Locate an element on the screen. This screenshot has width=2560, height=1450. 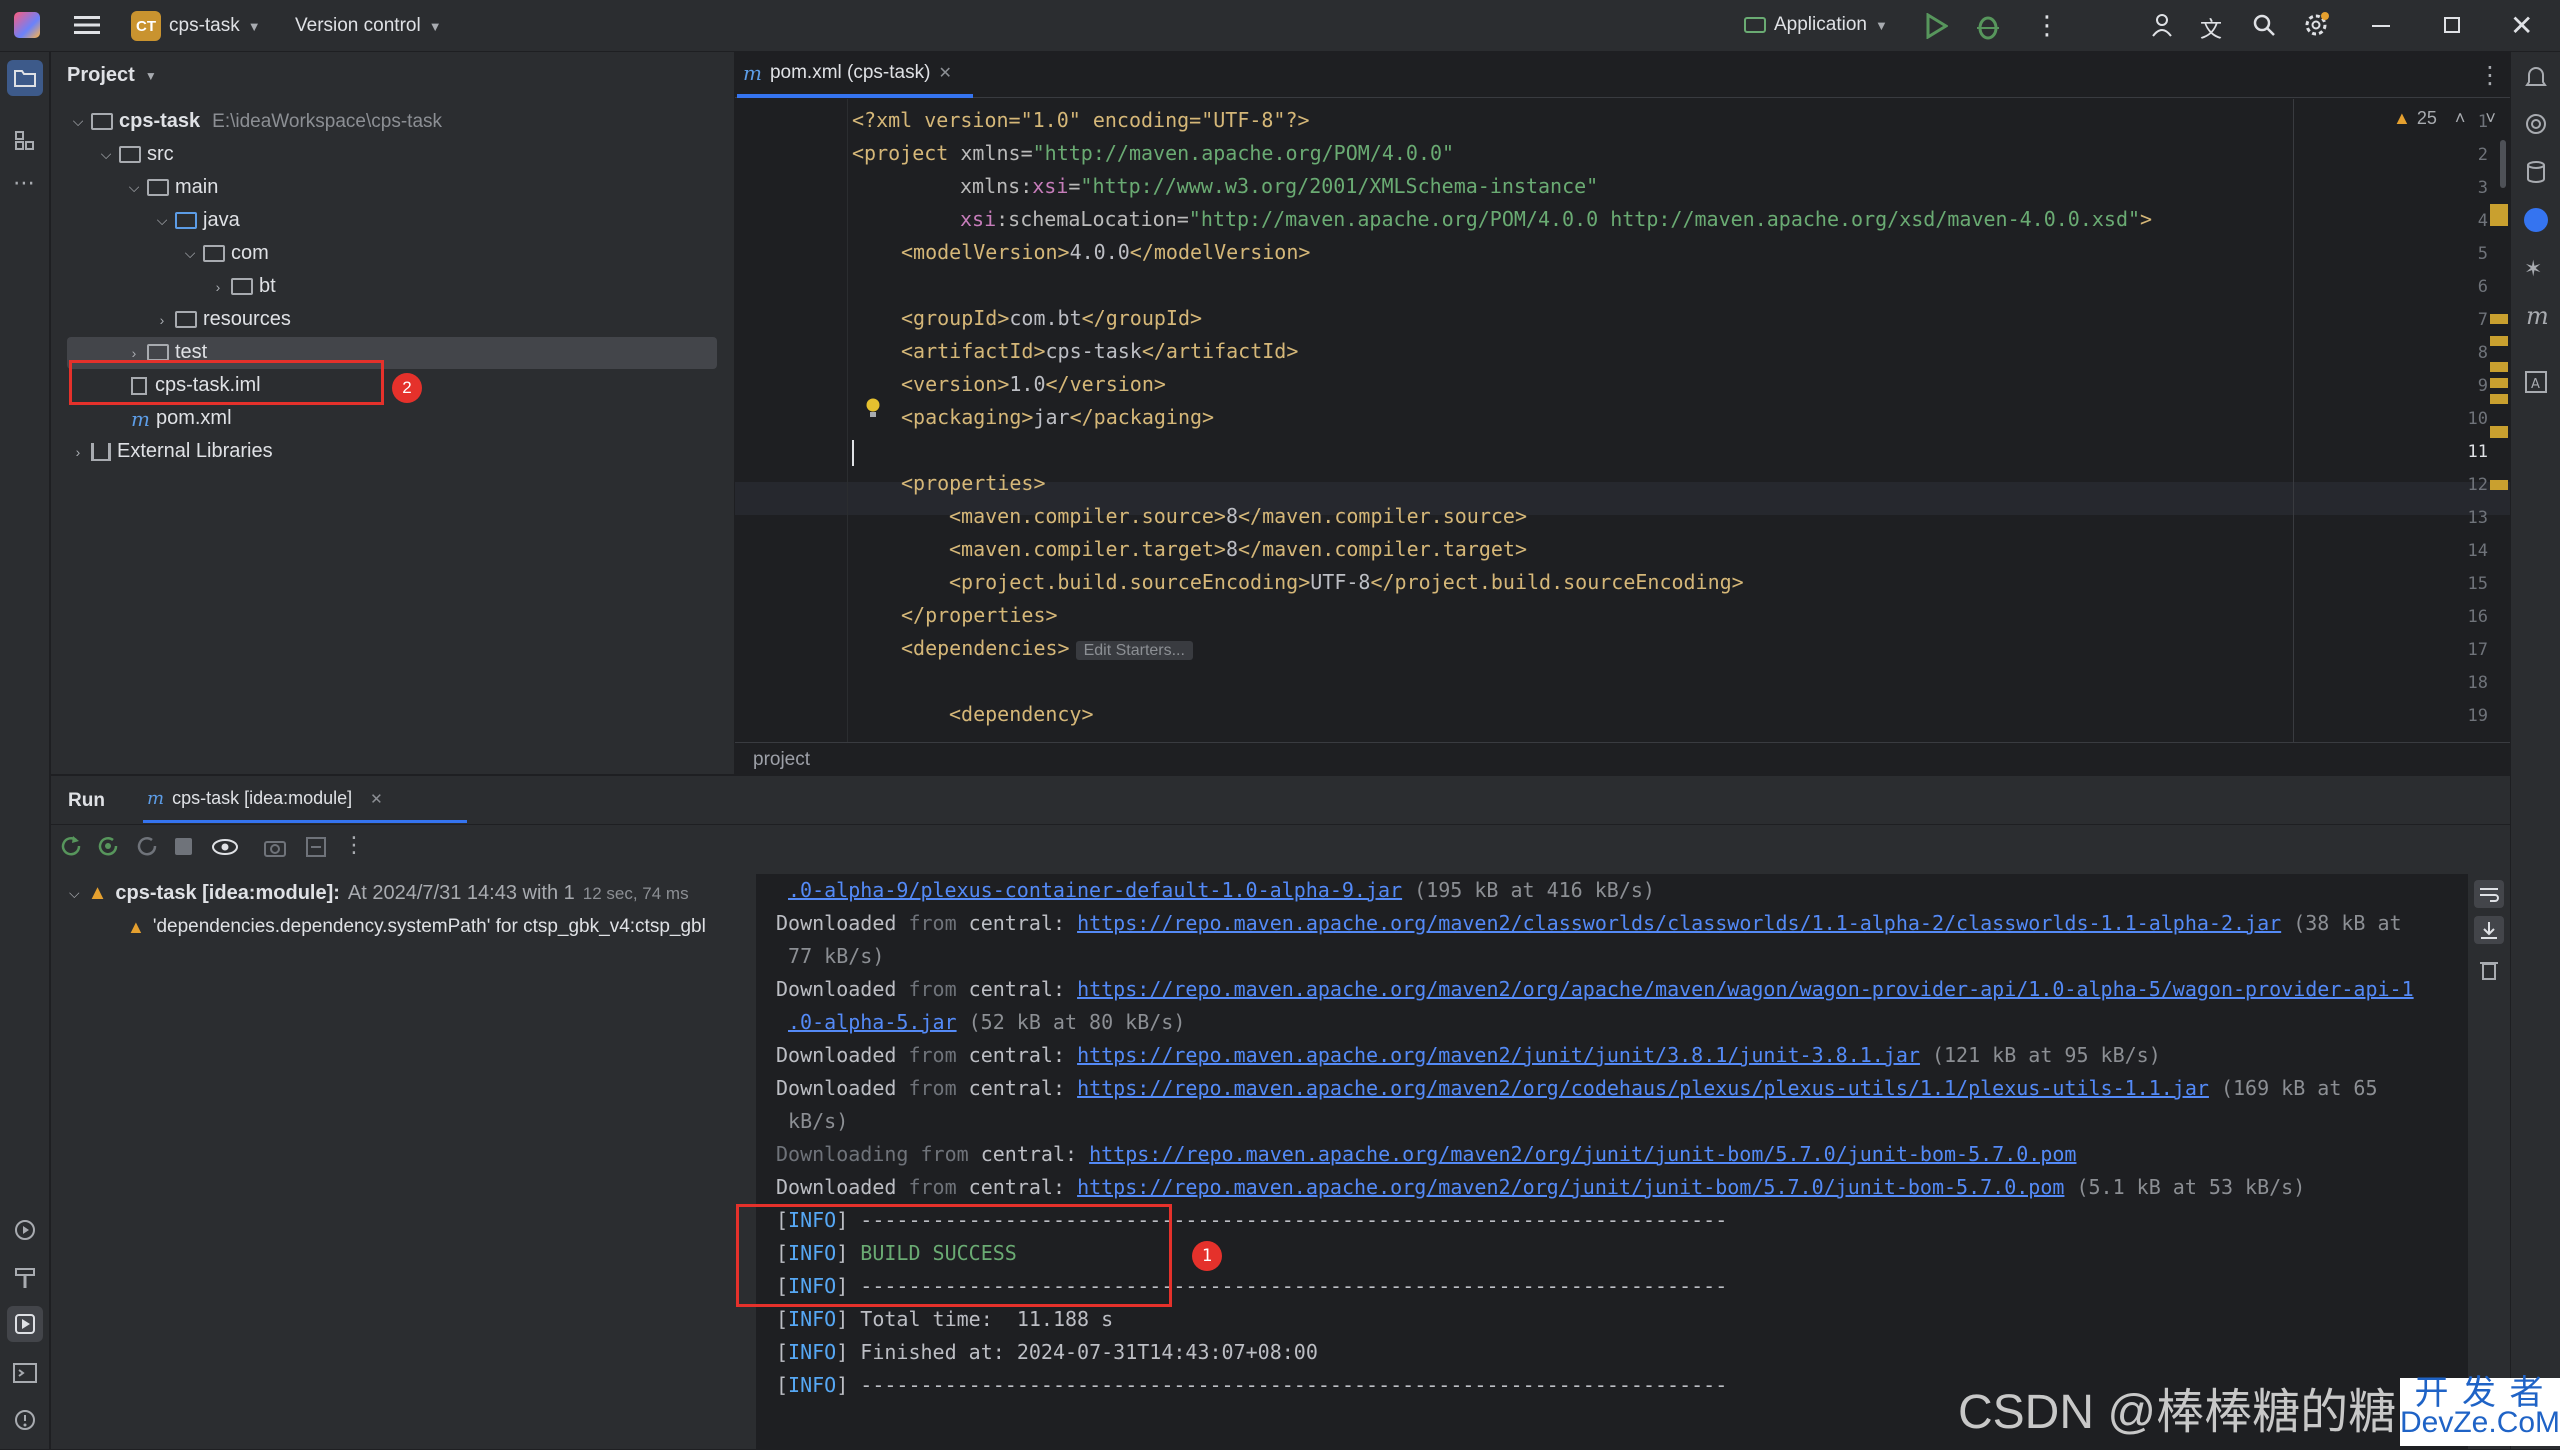
translate-icon: 文 is located at coordinates (2211, 28).